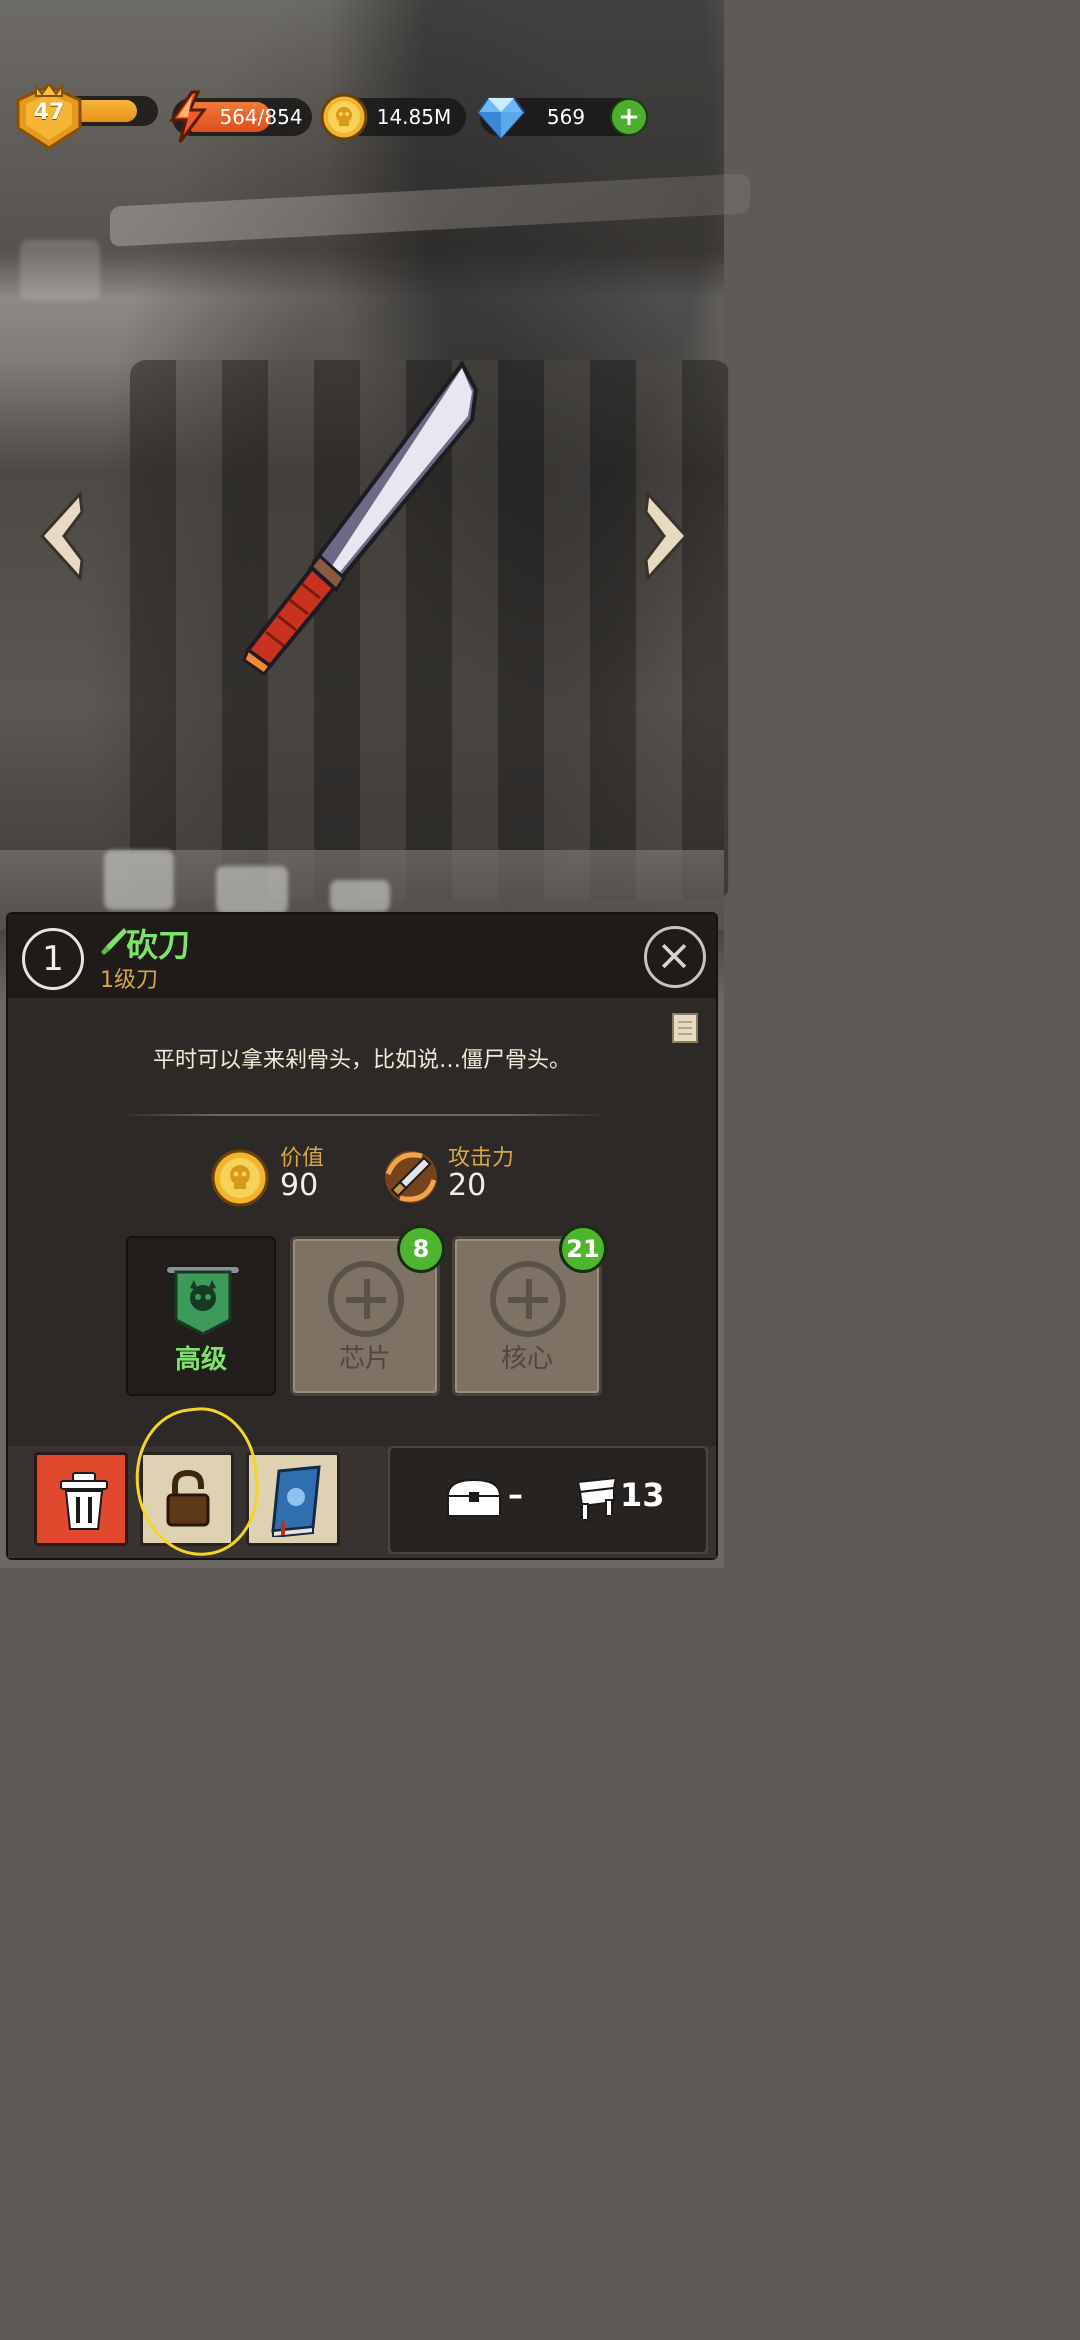  I want to click on bottom-action-bar: – 13, so click(362, 1502).